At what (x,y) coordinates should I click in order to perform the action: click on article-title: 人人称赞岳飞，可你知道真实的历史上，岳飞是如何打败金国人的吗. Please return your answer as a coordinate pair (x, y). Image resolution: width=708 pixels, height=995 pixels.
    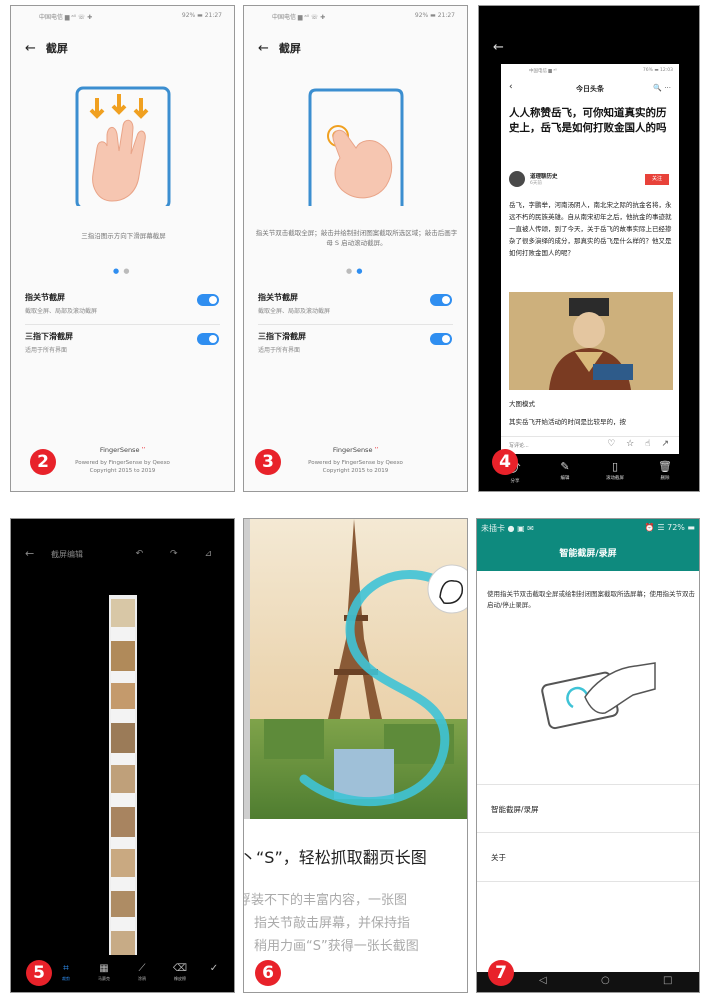
    Looking at the image, I should click on (588, 120).